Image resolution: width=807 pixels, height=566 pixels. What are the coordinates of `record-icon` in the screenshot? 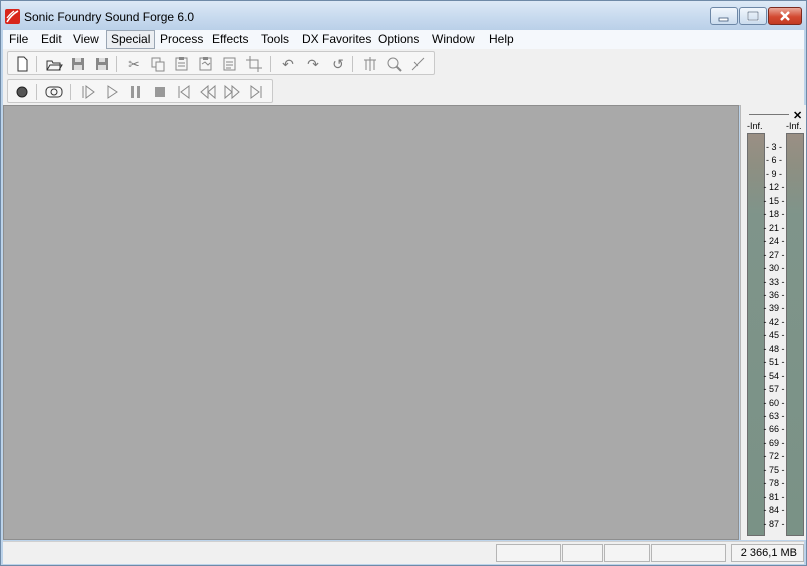 It's located at (22, 92).